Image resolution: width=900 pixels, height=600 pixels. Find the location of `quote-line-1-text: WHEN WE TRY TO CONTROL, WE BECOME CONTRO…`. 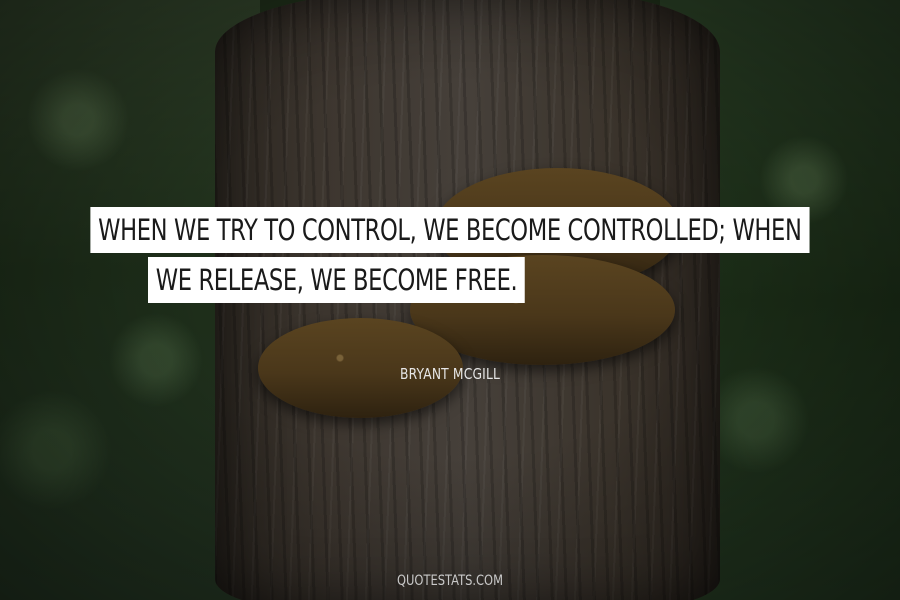

quote-line-1-text: WHEN WE TRY TO CONTROL, WE BECOME CONTRO… is located at coordinates (450, 230).